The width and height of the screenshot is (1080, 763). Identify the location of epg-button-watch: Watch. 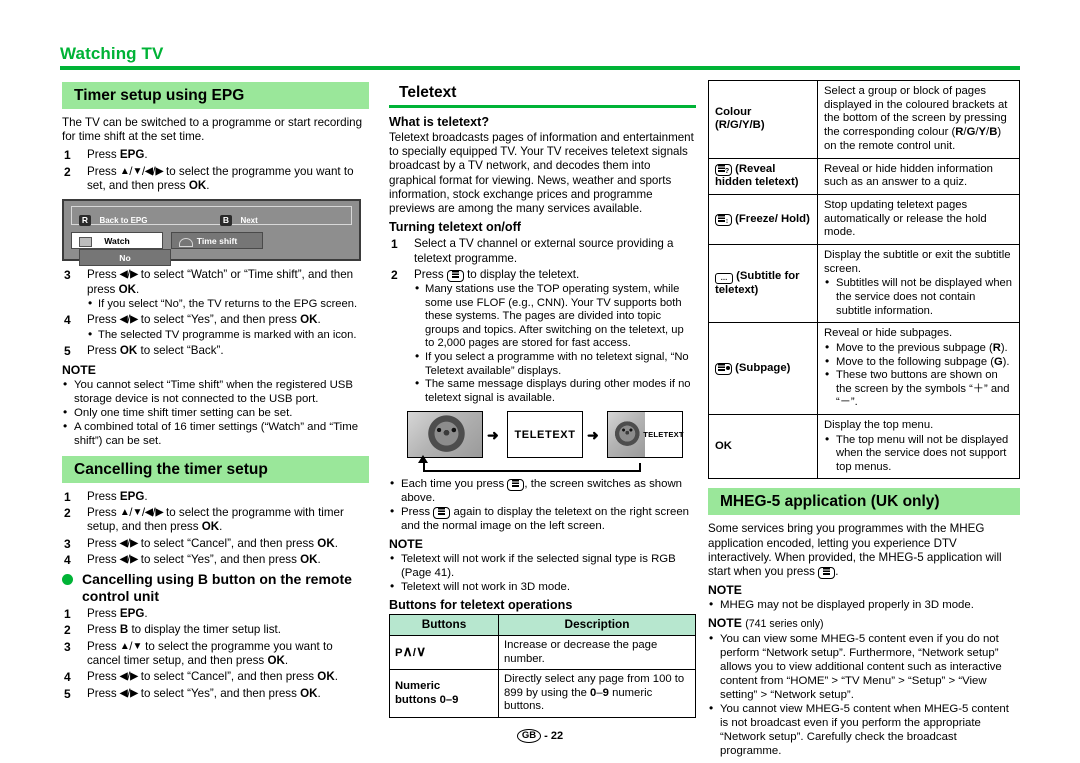
(117, 241).